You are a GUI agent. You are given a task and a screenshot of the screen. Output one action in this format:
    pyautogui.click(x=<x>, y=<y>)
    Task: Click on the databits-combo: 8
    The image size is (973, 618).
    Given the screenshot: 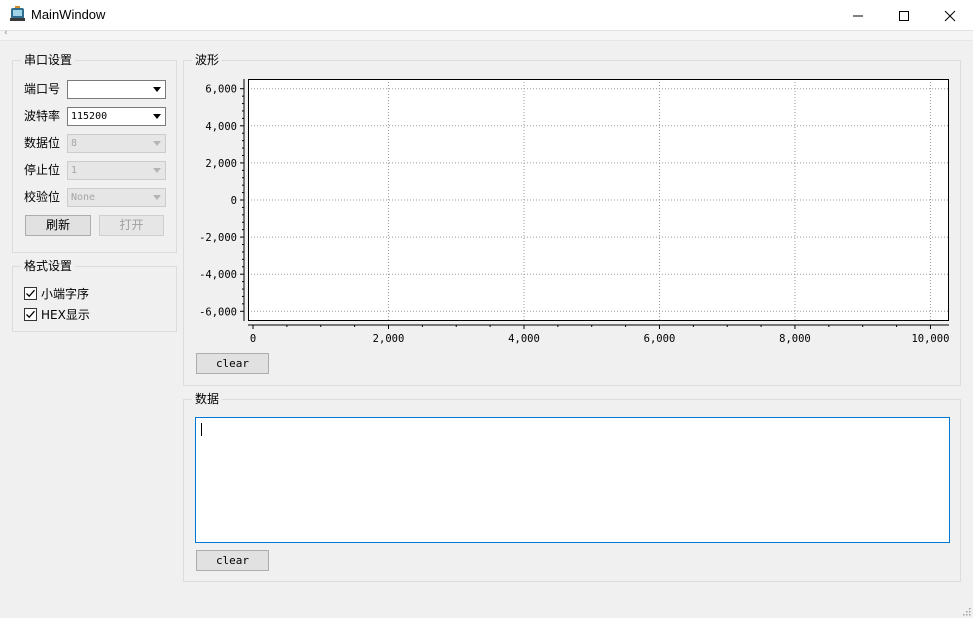 What is the action you would take?
    pyautogui.click(x=116, y=143)
    